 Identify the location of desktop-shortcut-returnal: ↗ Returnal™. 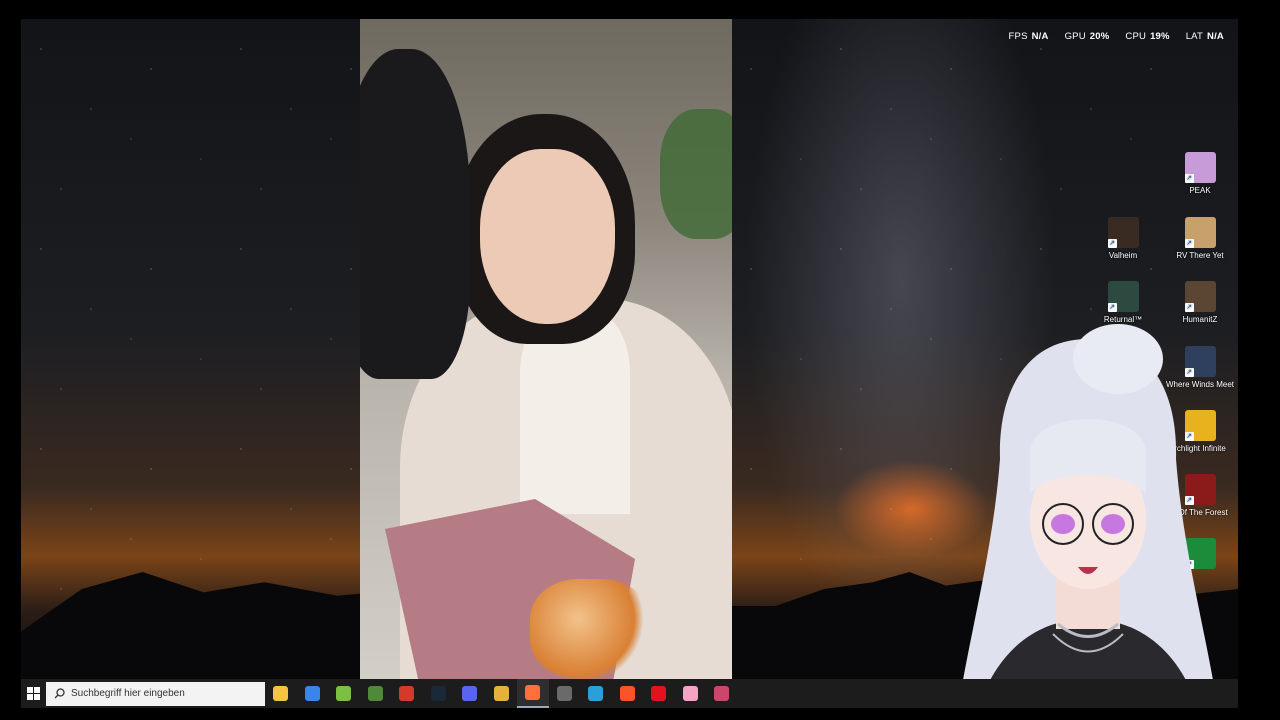
(1123, 302).